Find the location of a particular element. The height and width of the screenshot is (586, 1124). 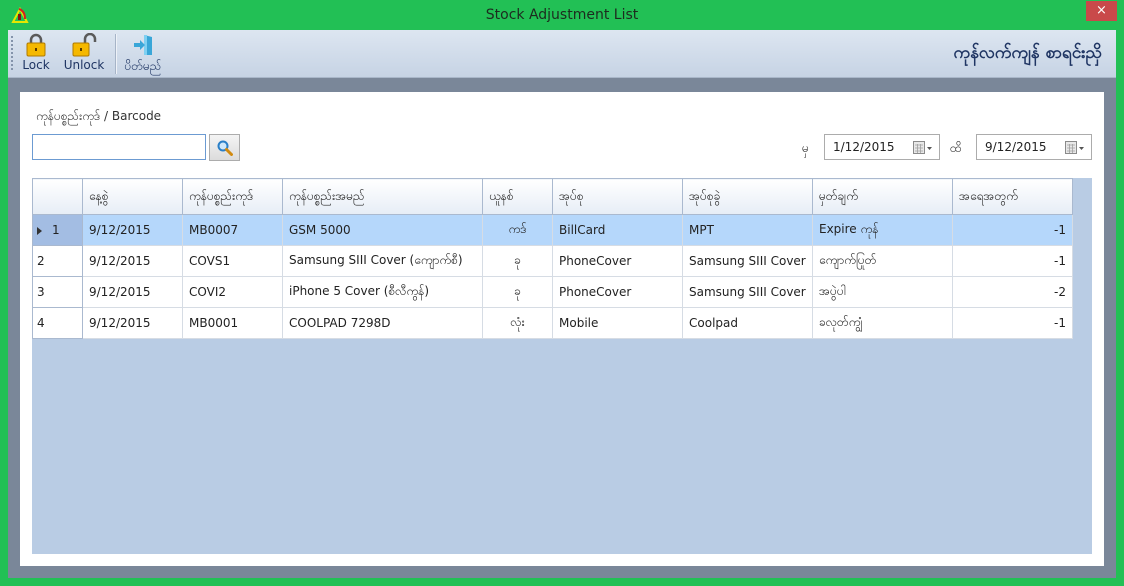

from-date-value: 1/12/2015 is located at coordinates (864, 147).